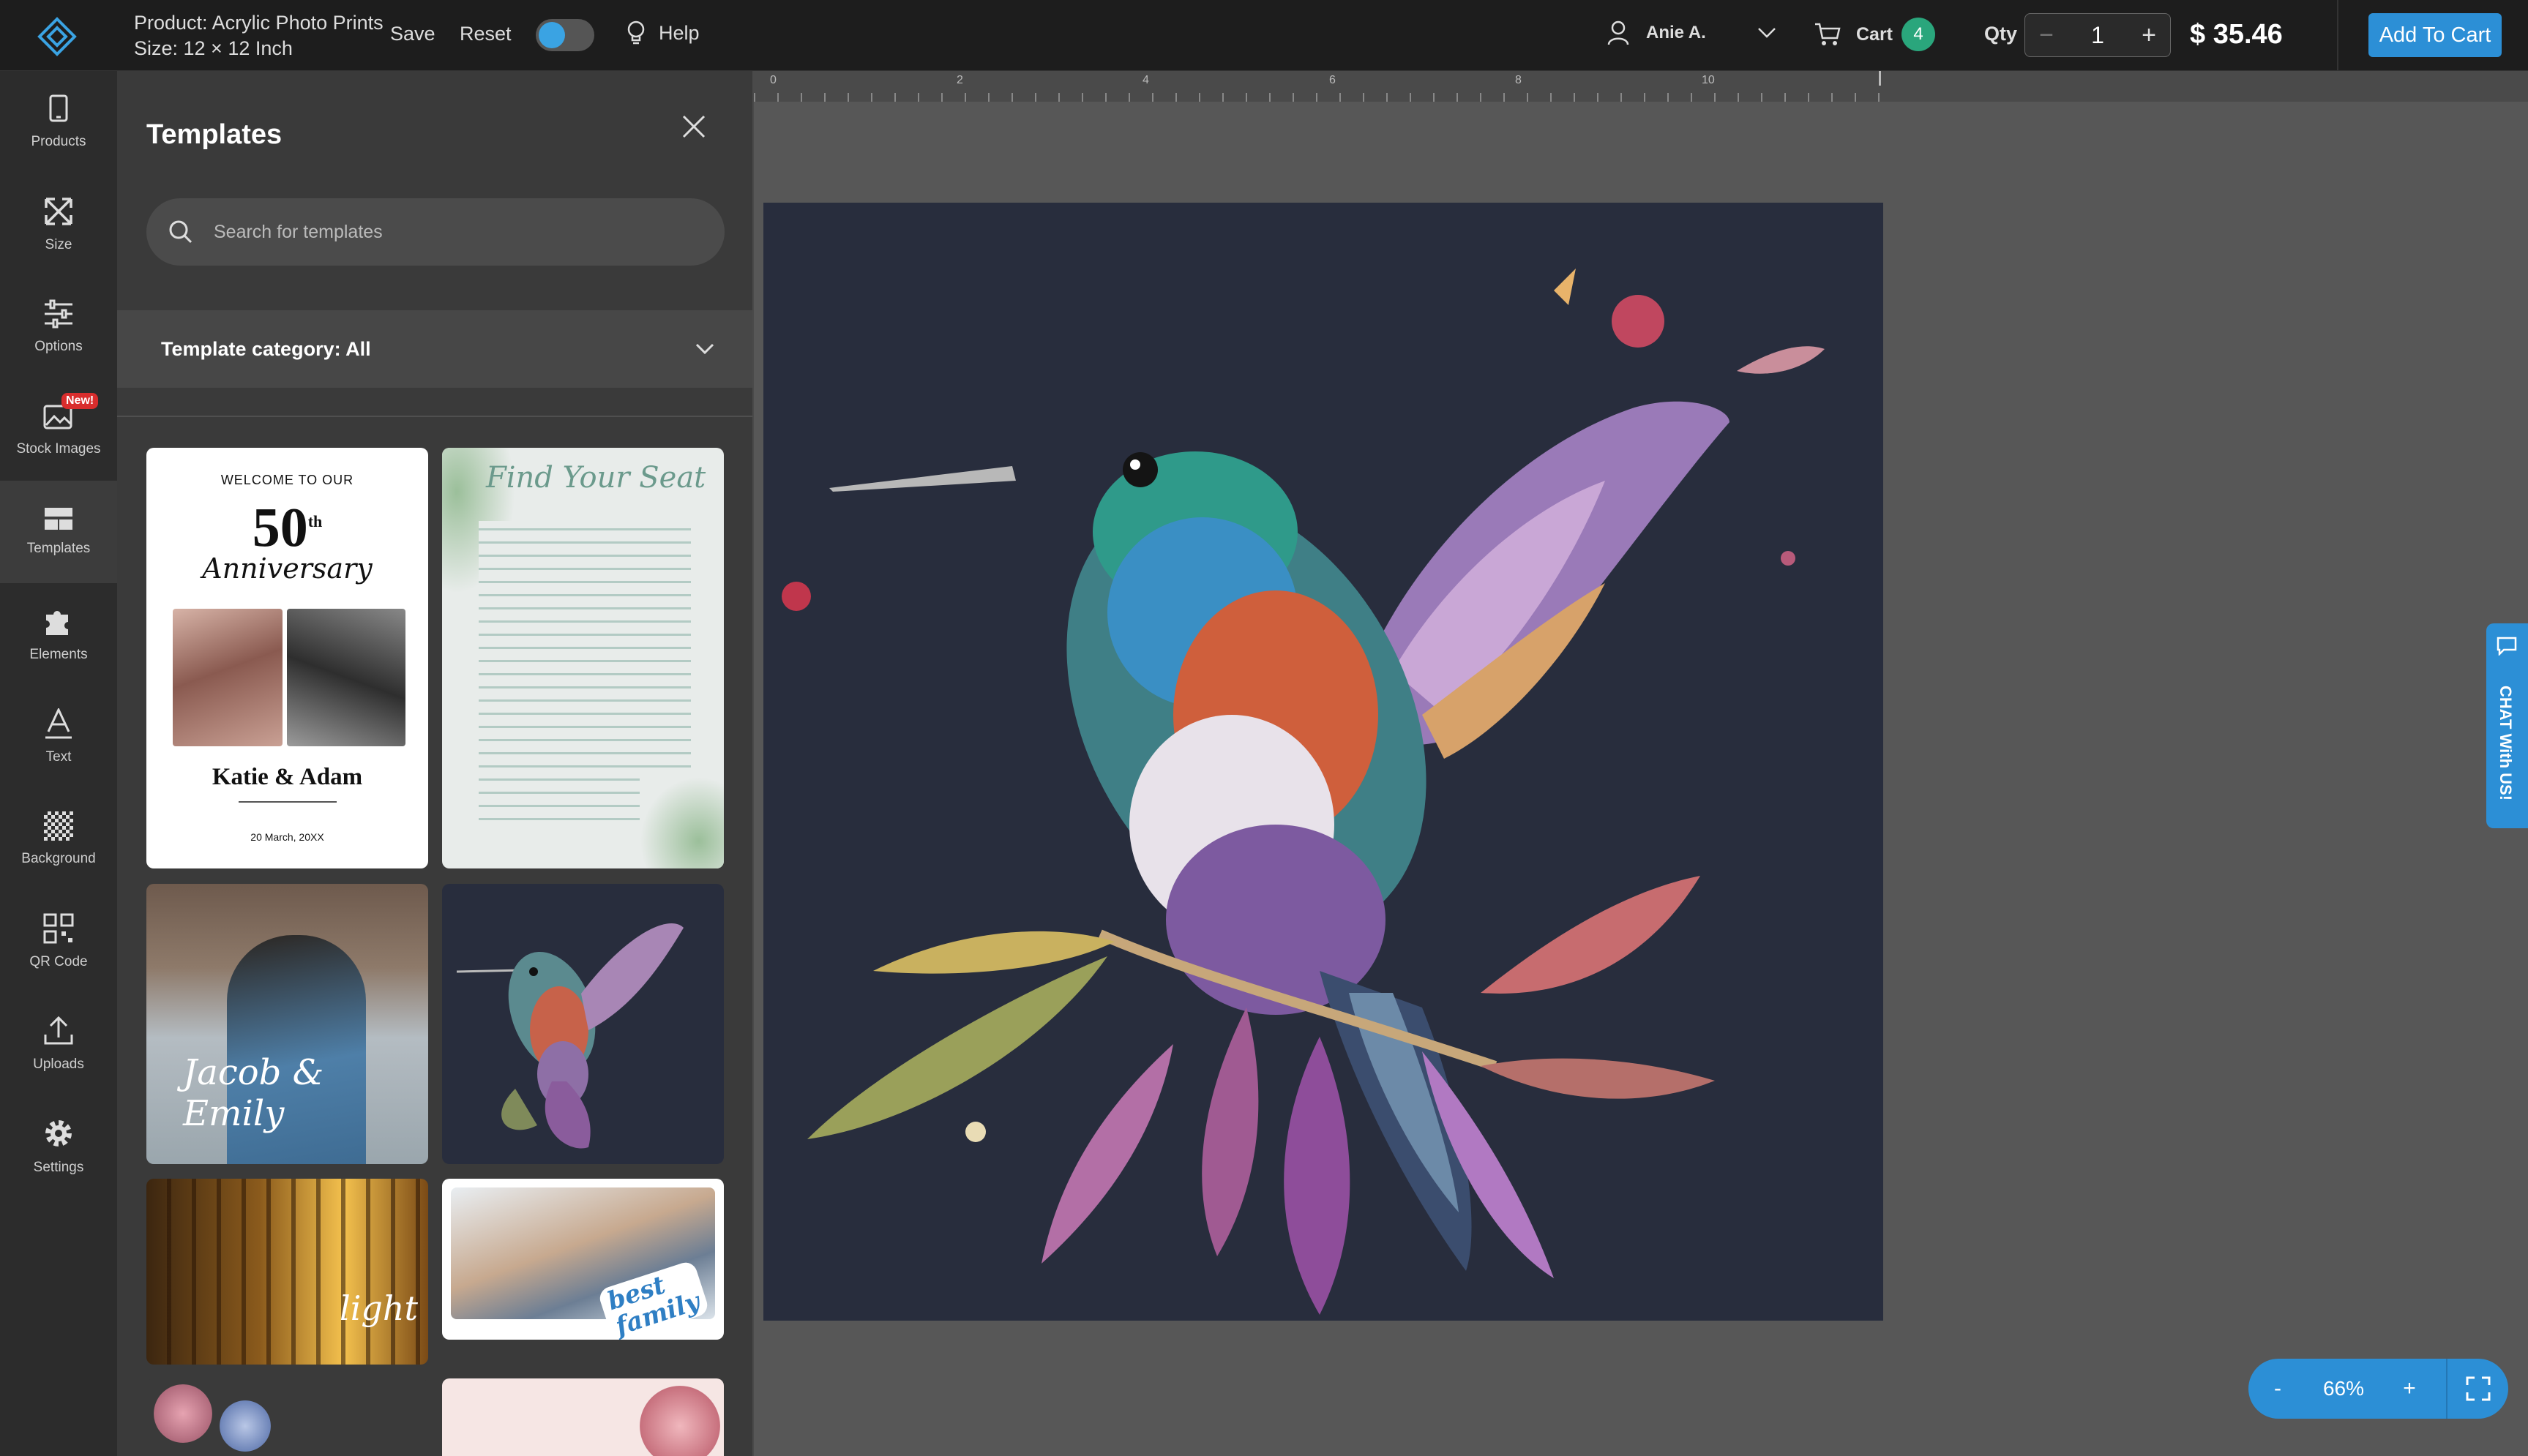 The width and height of the screenshot is (2528, 1456). Describe the element at coordinates (2506, 743) in the screenshot. I see `chat-label: CHAT With US!` at that location.